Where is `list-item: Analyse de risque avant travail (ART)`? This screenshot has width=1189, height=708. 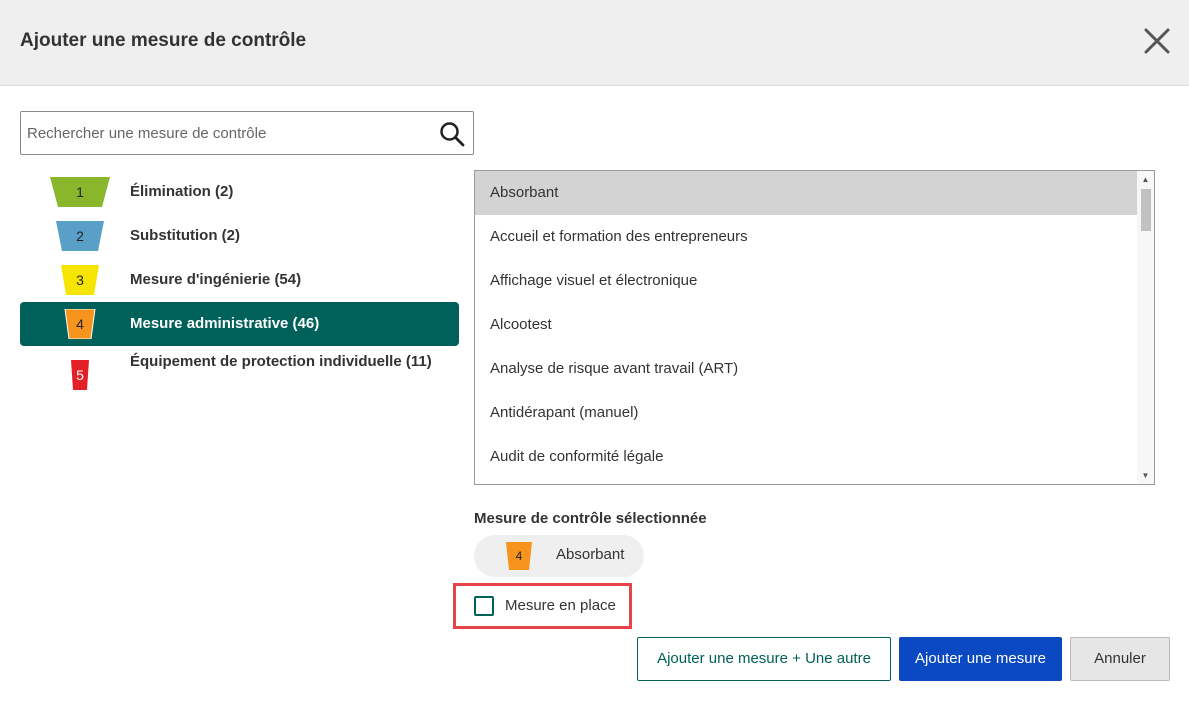 list-item: Analyse de risque avant travail (ART) is located at coordinates (806, 369).